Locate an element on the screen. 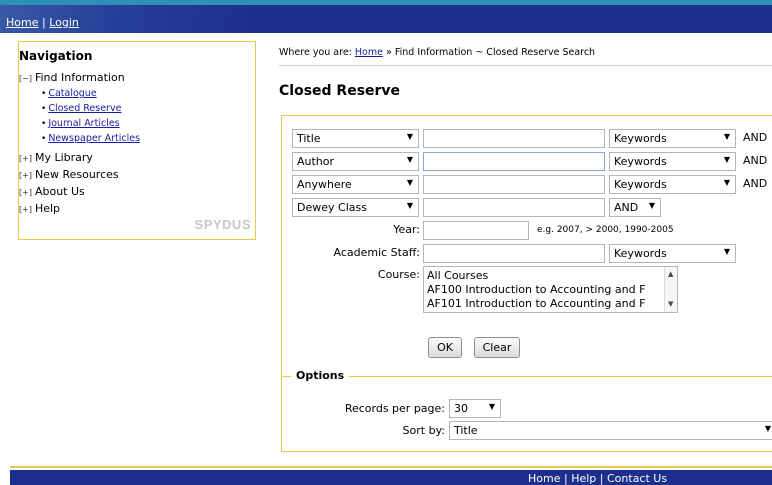 This screenshot has width=772, height=485. field-select-4: Dewey Class ▼ is located at coordinates (355, 207).